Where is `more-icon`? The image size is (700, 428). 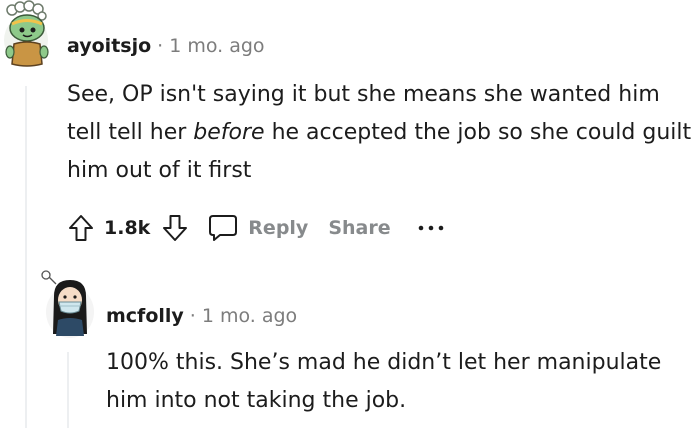 more-icon is located at coordinates (430, 228).